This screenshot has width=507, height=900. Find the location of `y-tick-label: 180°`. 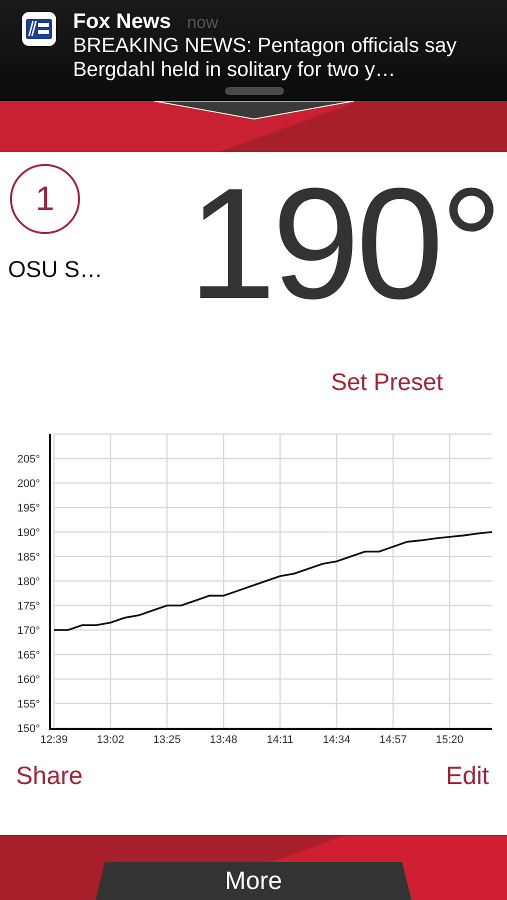

y-tick-label: 180° is located at coordinates (28, 582).